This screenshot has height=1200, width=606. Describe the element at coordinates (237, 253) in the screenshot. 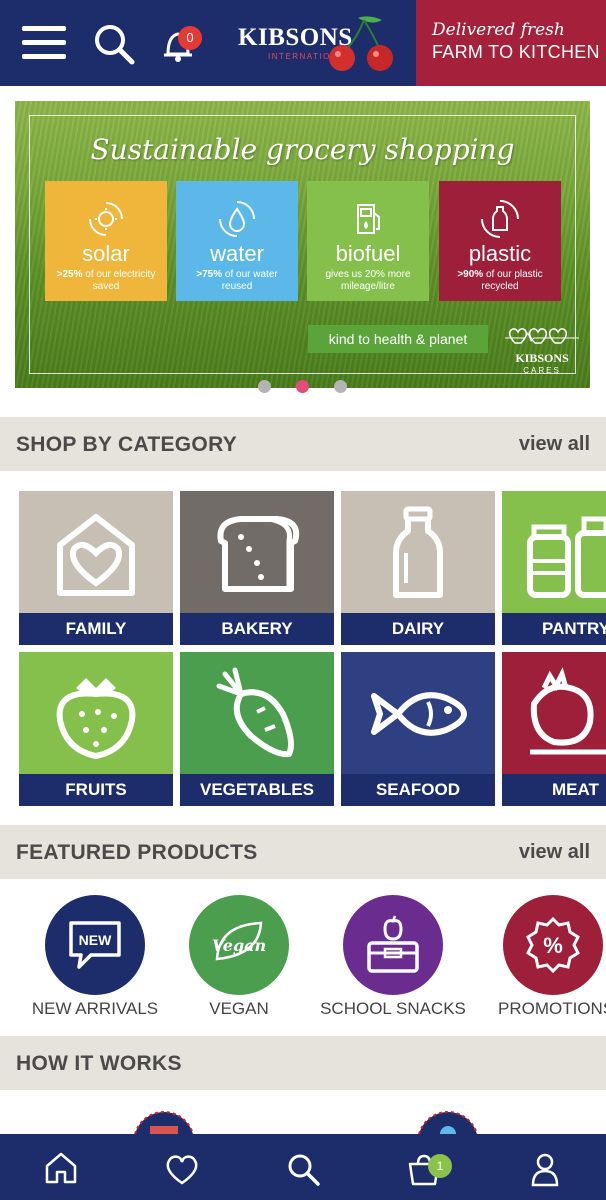

I see `tile-name: water` at that location.